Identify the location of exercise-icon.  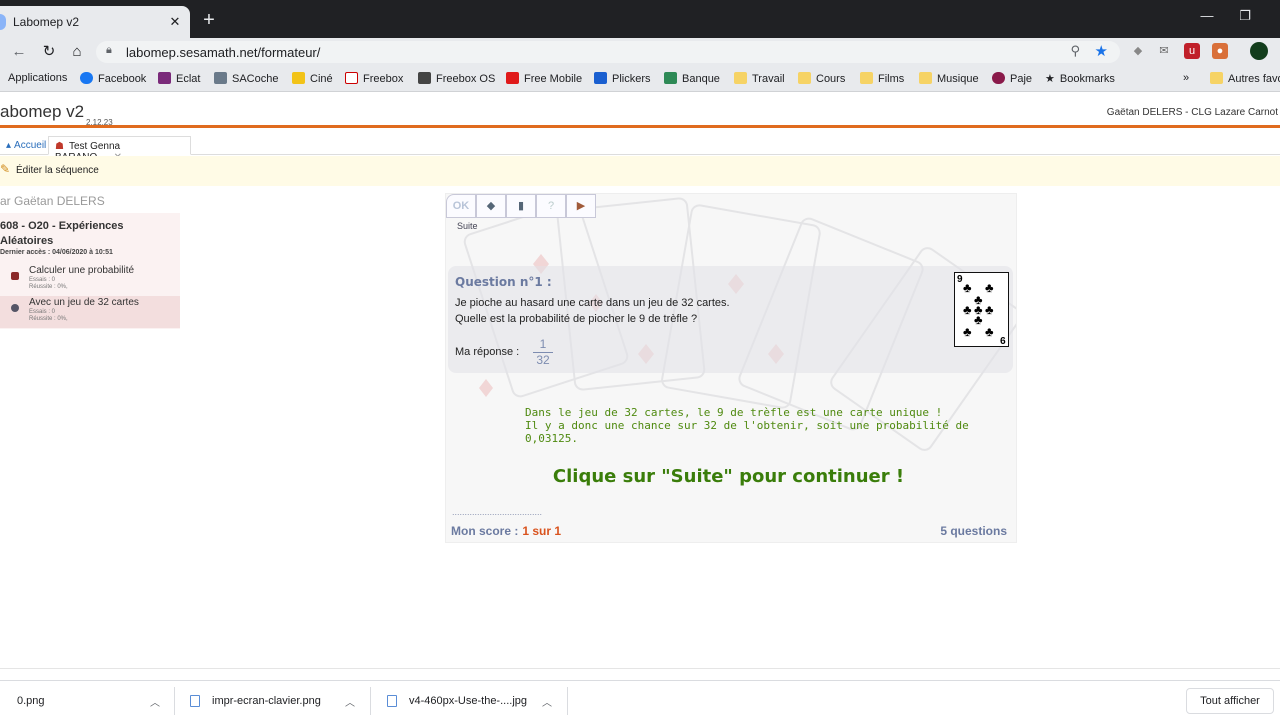
(15, 308).